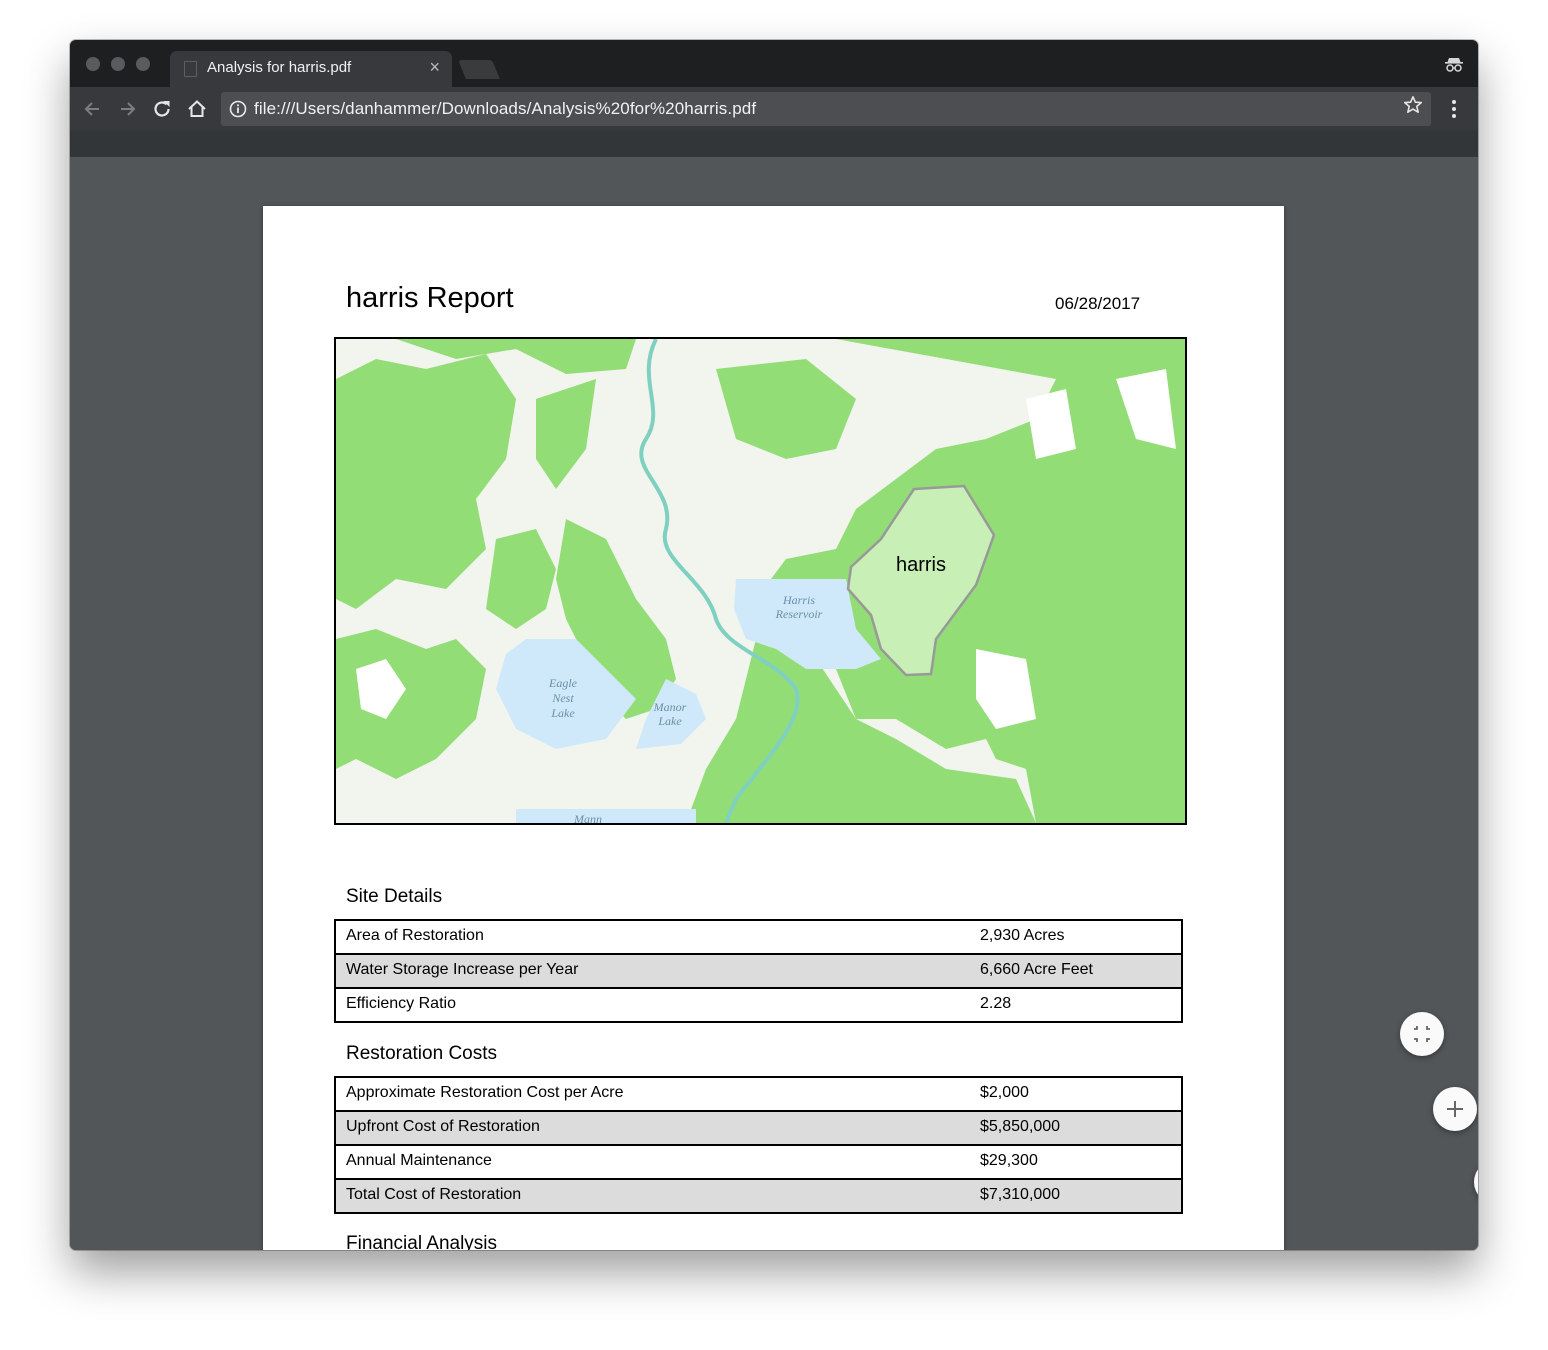  I want to click on row-label: Area of Restoration, so click(415, 935).